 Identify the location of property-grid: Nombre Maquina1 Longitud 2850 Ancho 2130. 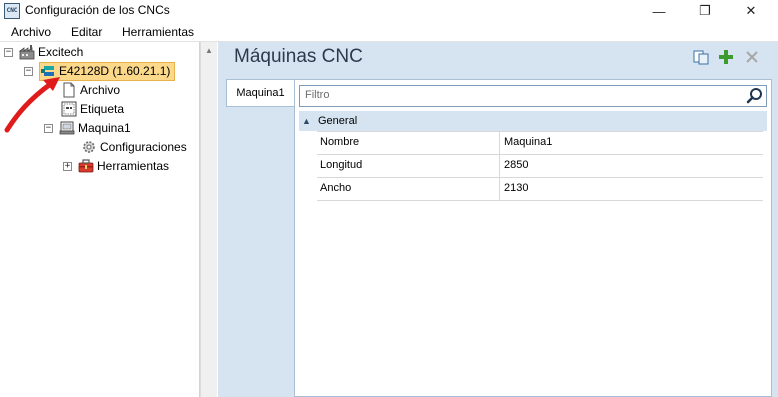
(540, 166).